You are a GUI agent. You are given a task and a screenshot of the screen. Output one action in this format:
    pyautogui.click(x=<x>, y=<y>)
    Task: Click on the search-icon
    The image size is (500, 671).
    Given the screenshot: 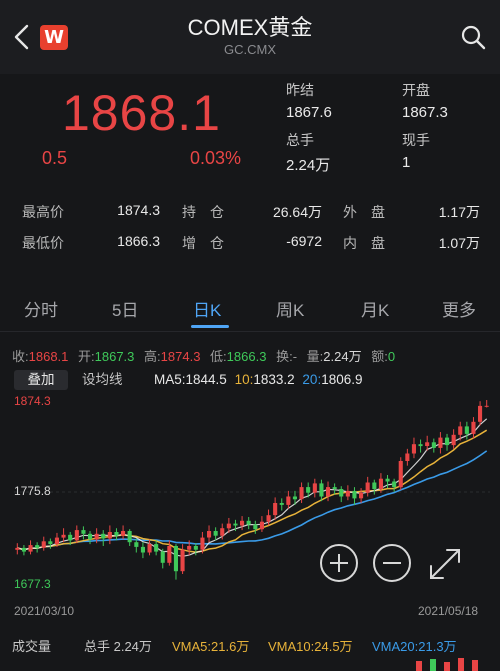 What is the action you would take?
    pyautogui.click(x=473, y=37)
    